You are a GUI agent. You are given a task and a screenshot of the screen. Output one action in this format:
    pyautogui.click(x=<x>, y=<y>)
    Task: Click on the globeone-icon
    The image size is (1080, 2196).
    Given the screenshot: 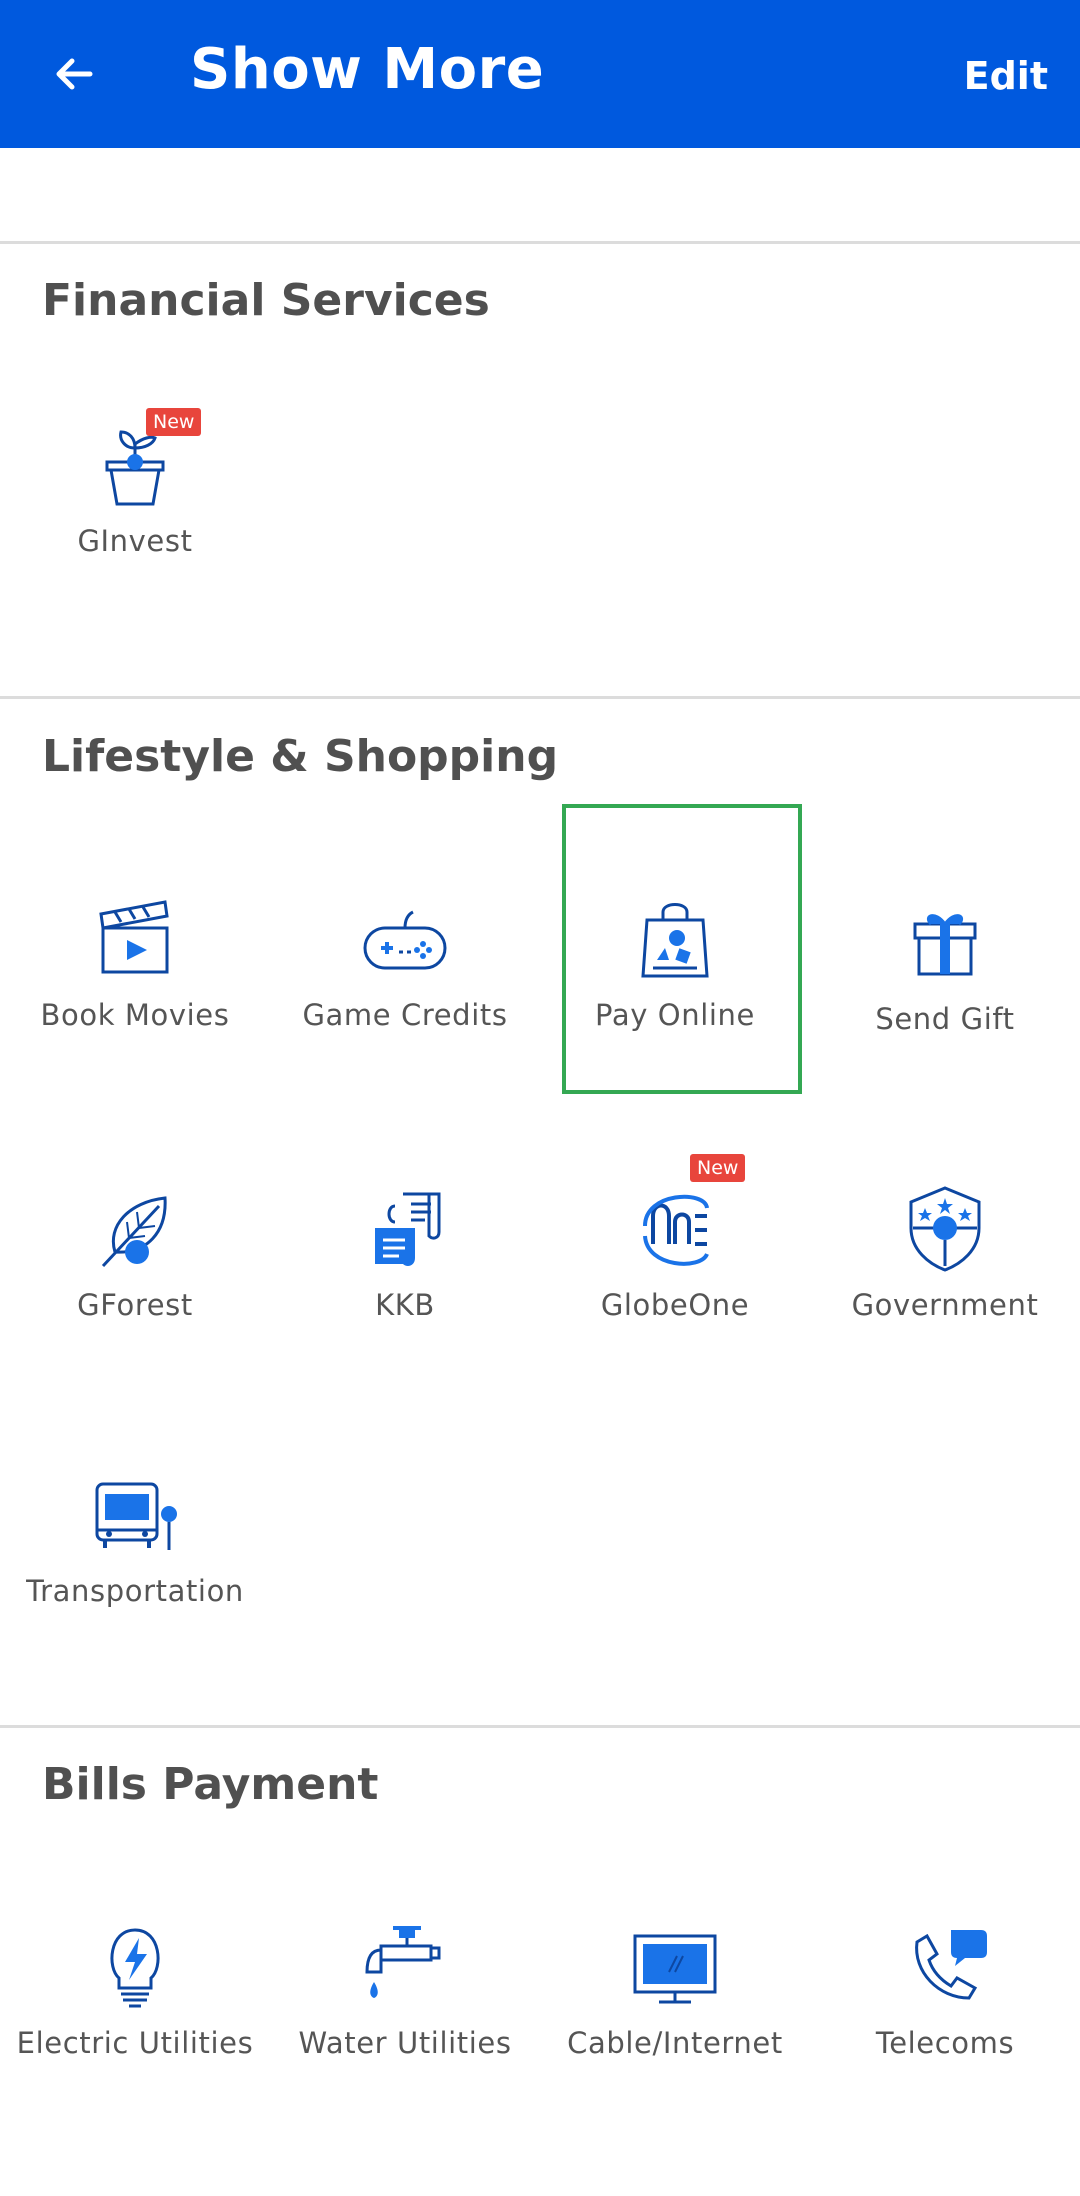 What is the action you would take?
    pyautogui.click(x=676, y=1230)
    